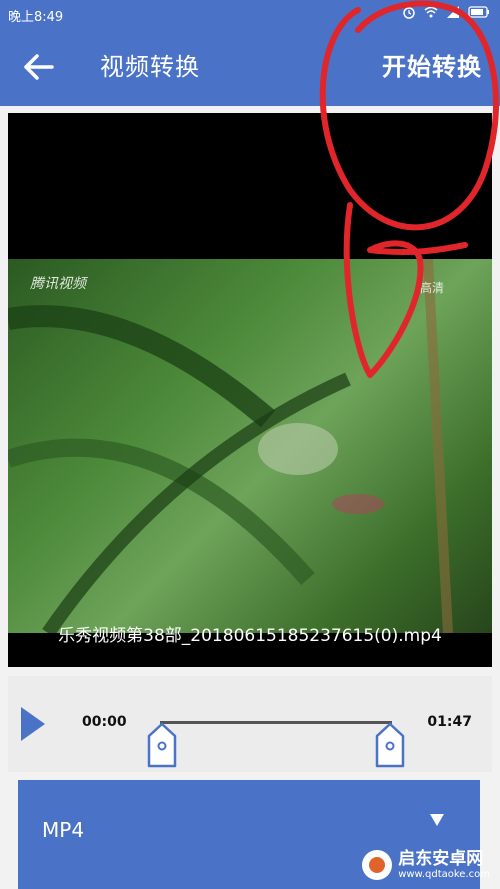 Image resolution: width=500 pixels, height=889 pixels. What do you see at coordinates (390, 745) in the screenshot?
I see `trim-end-handle` at bounding box center [390, 745].